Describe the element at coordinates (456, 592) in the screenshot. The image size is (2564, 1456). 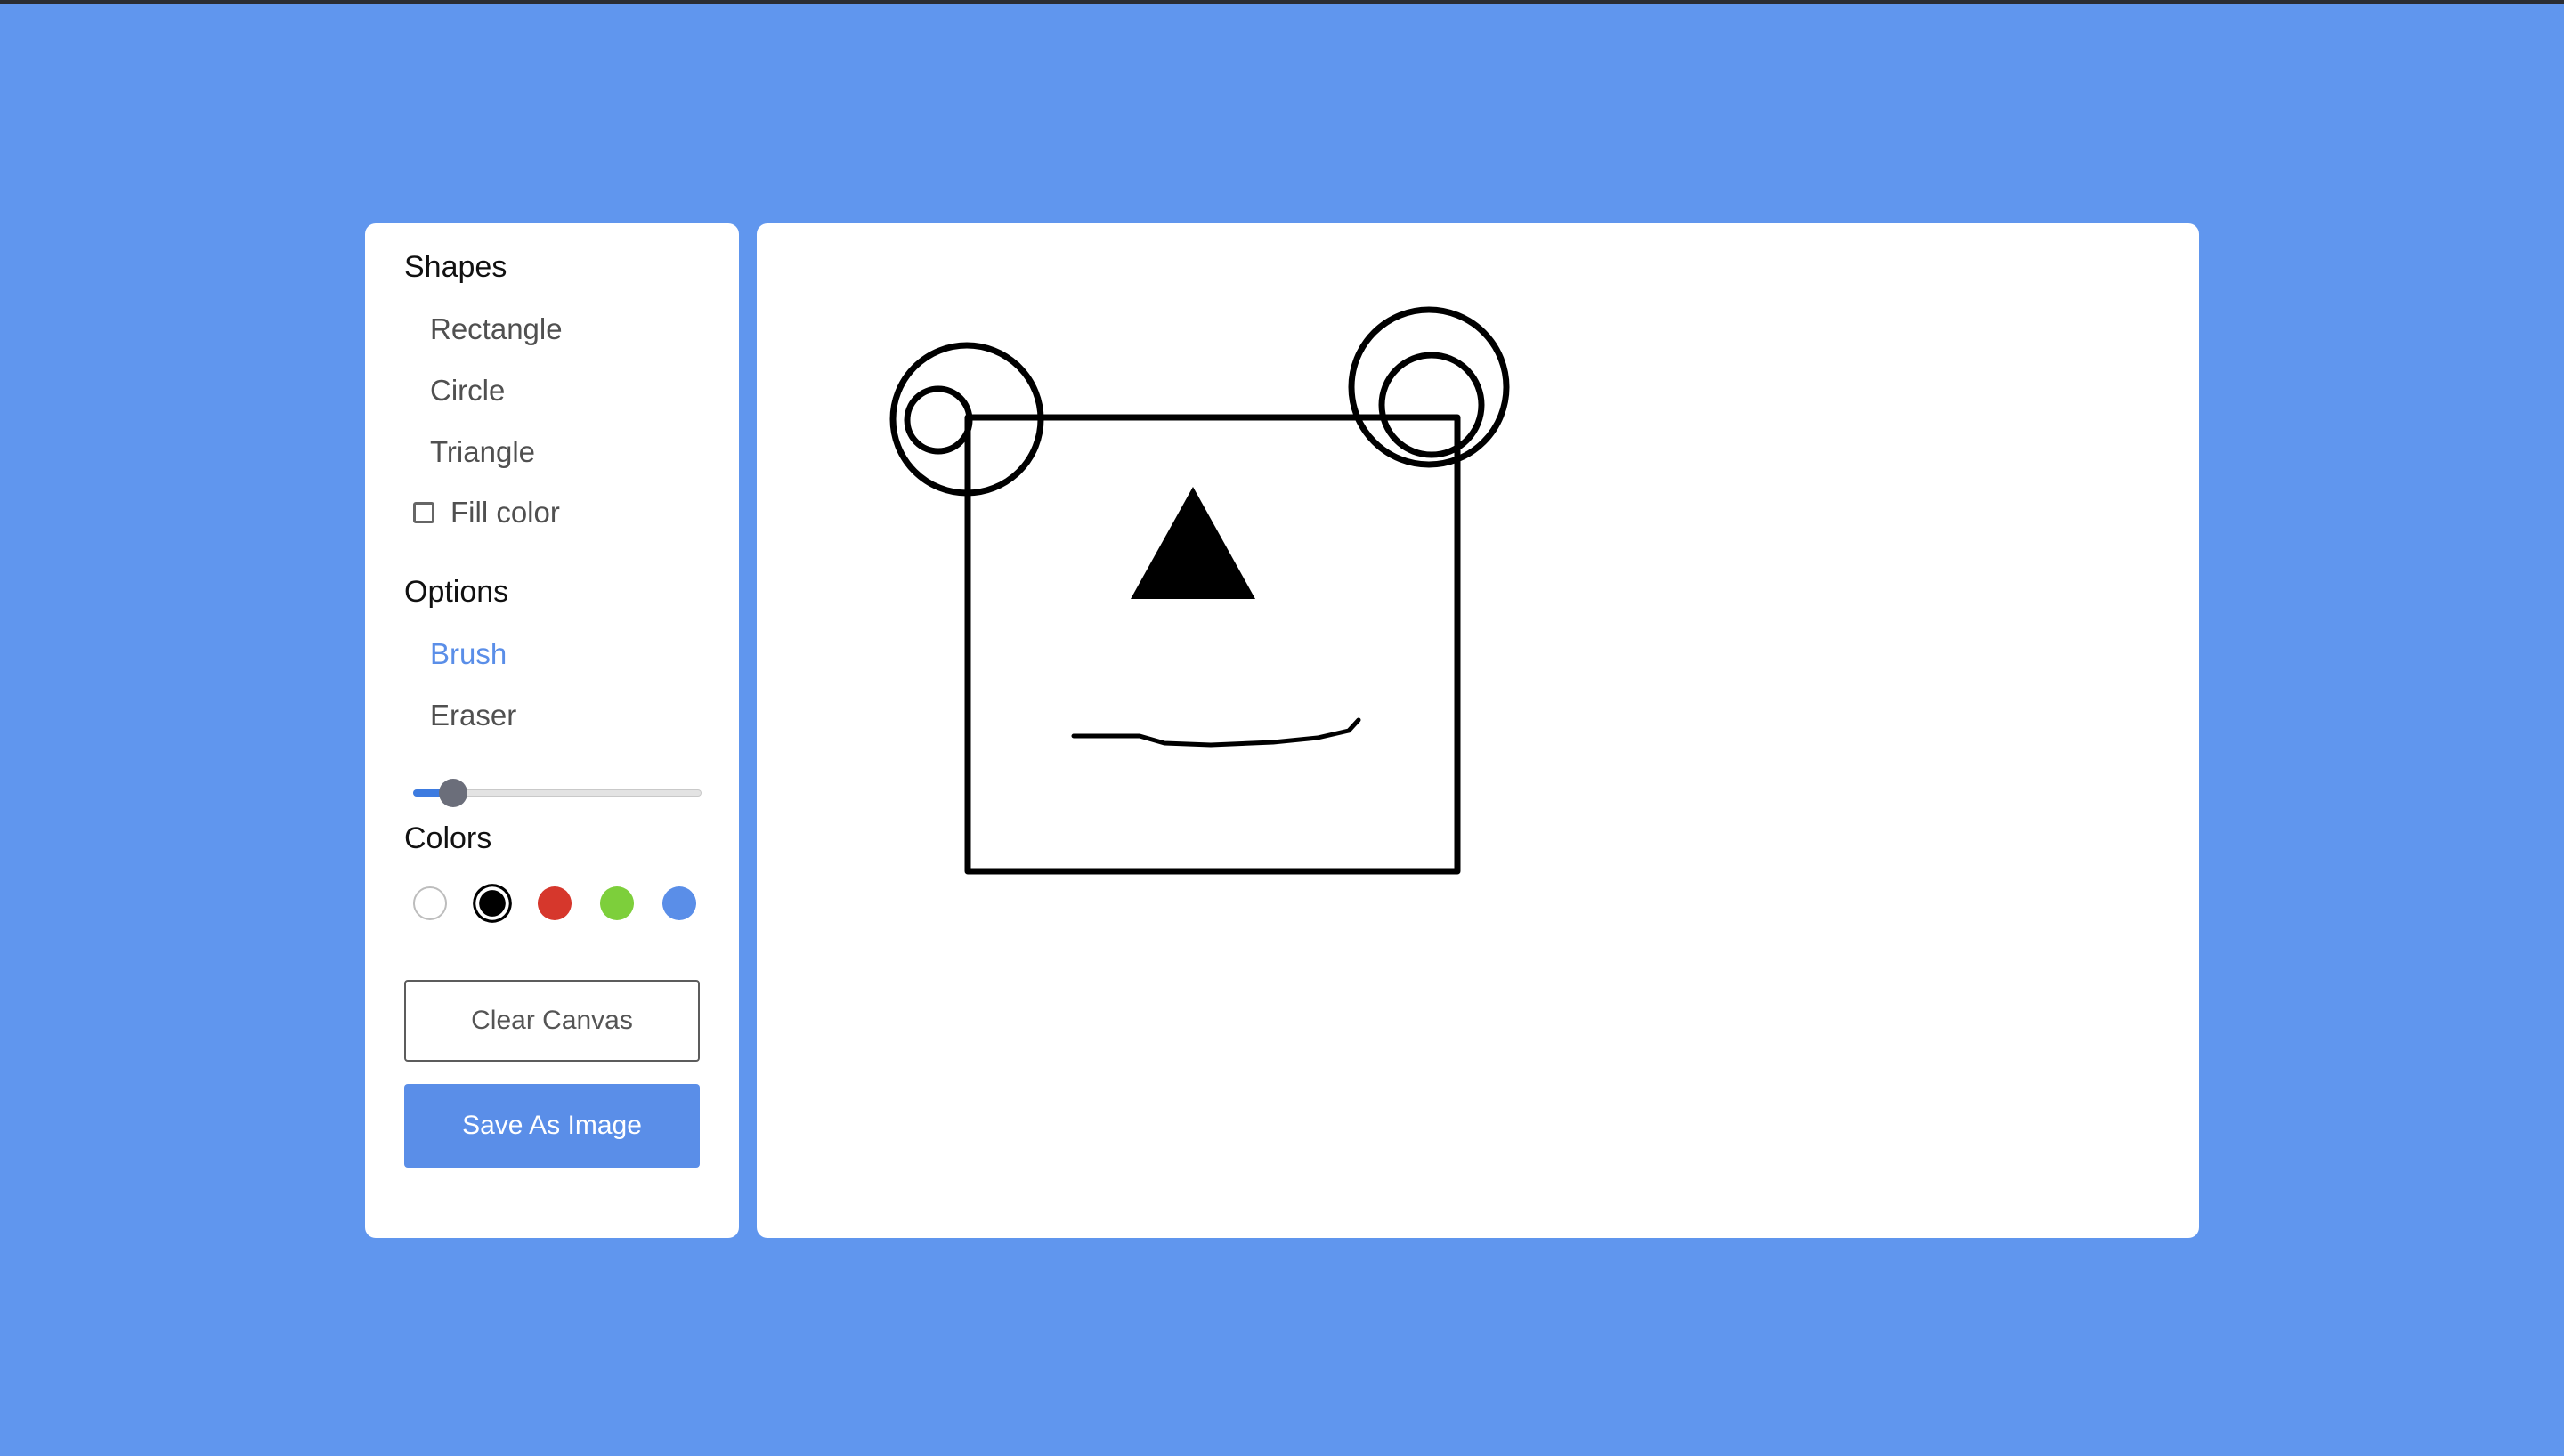
I see `options-title: Options` at that location.